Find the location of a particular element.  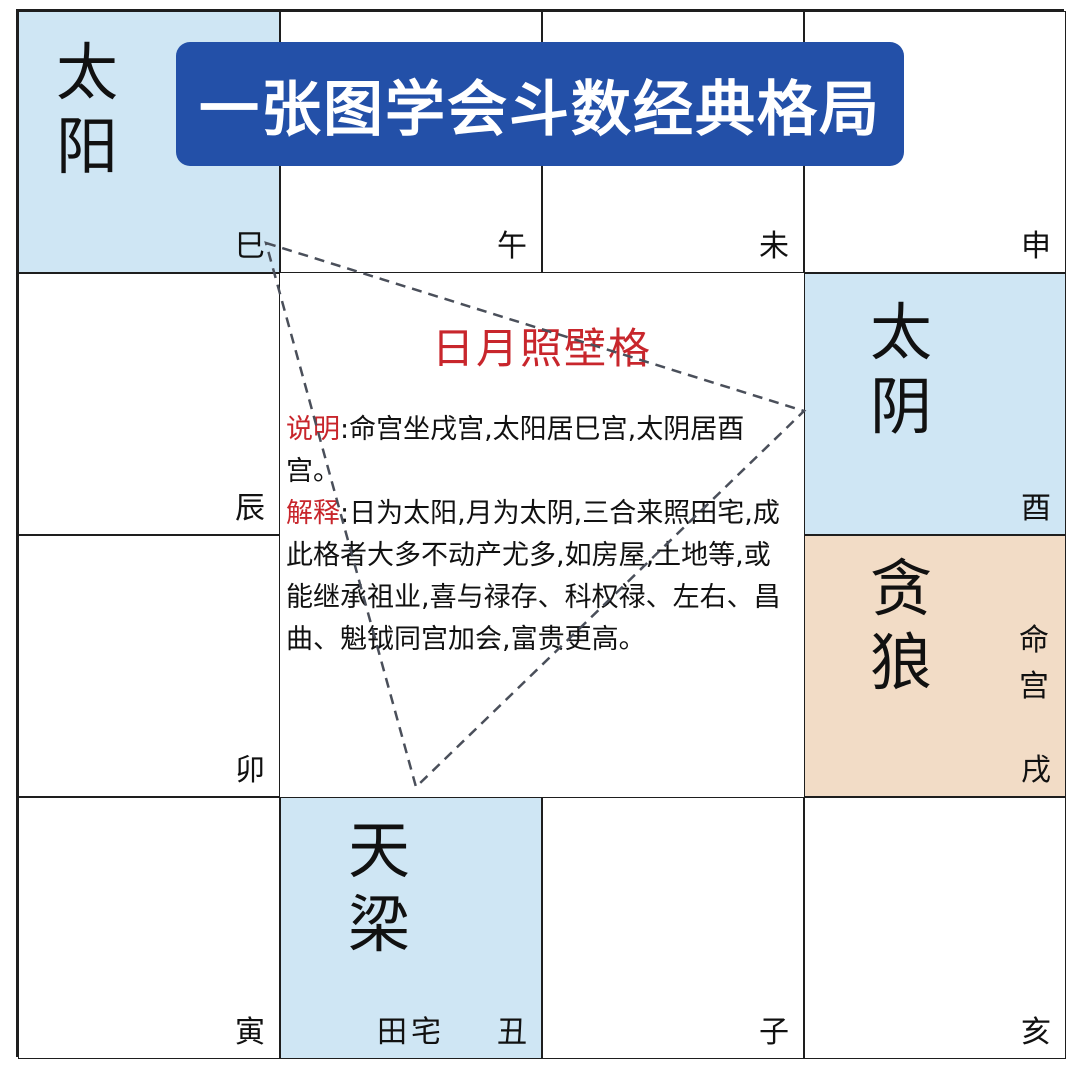

palace-yin: 寅 is located at coordinates (149, 928).